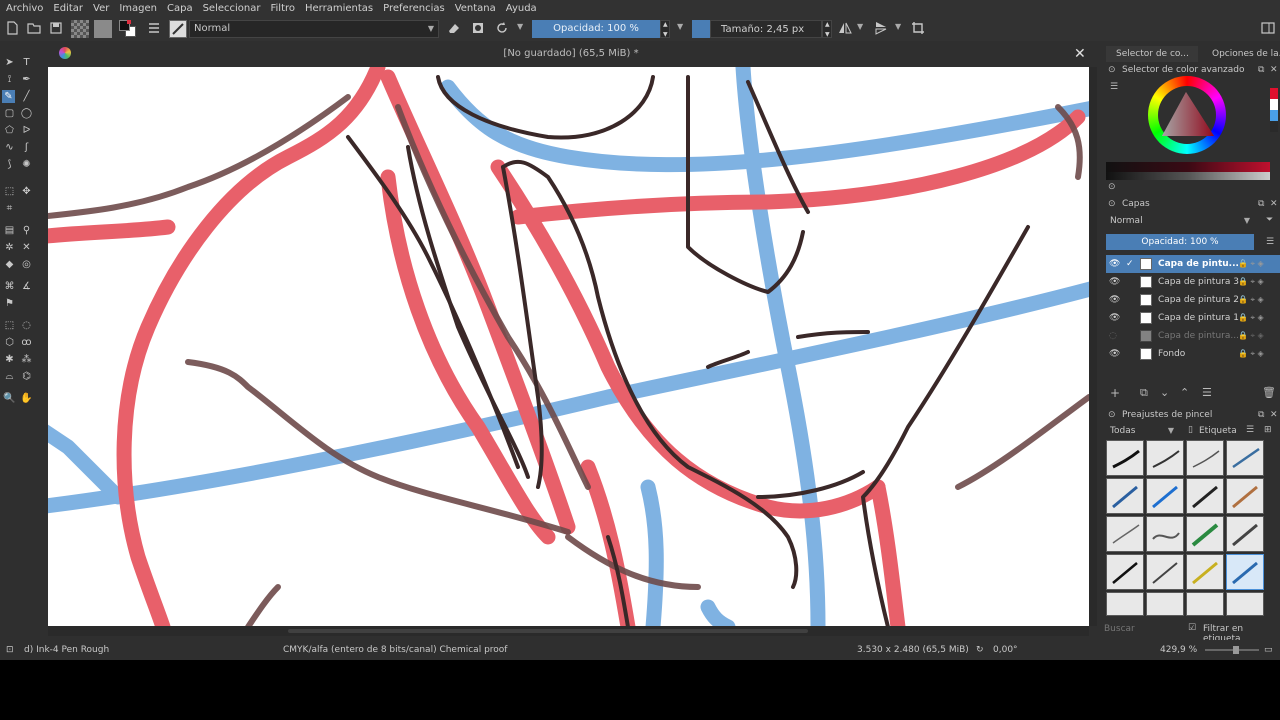 This screenshot has height=720, width=1280. Describe the element at coordinates (339, 8) in the screenshot. I see `menu-herramientas: Herramientas` at that location.